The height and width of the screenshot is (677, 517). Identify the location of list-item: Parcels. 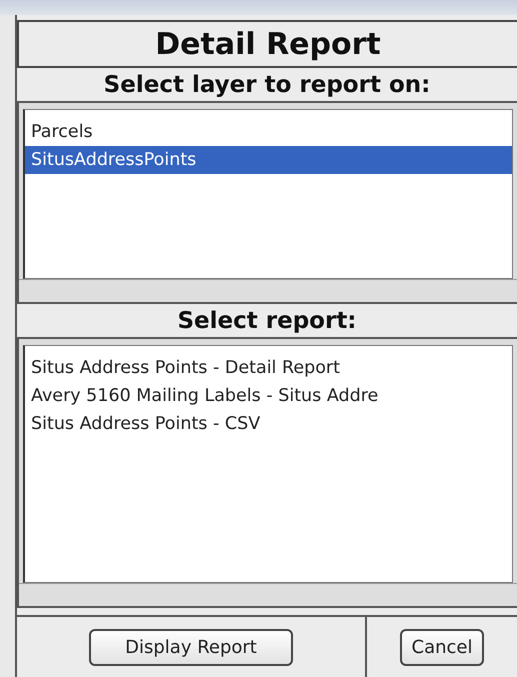
(268, 132).